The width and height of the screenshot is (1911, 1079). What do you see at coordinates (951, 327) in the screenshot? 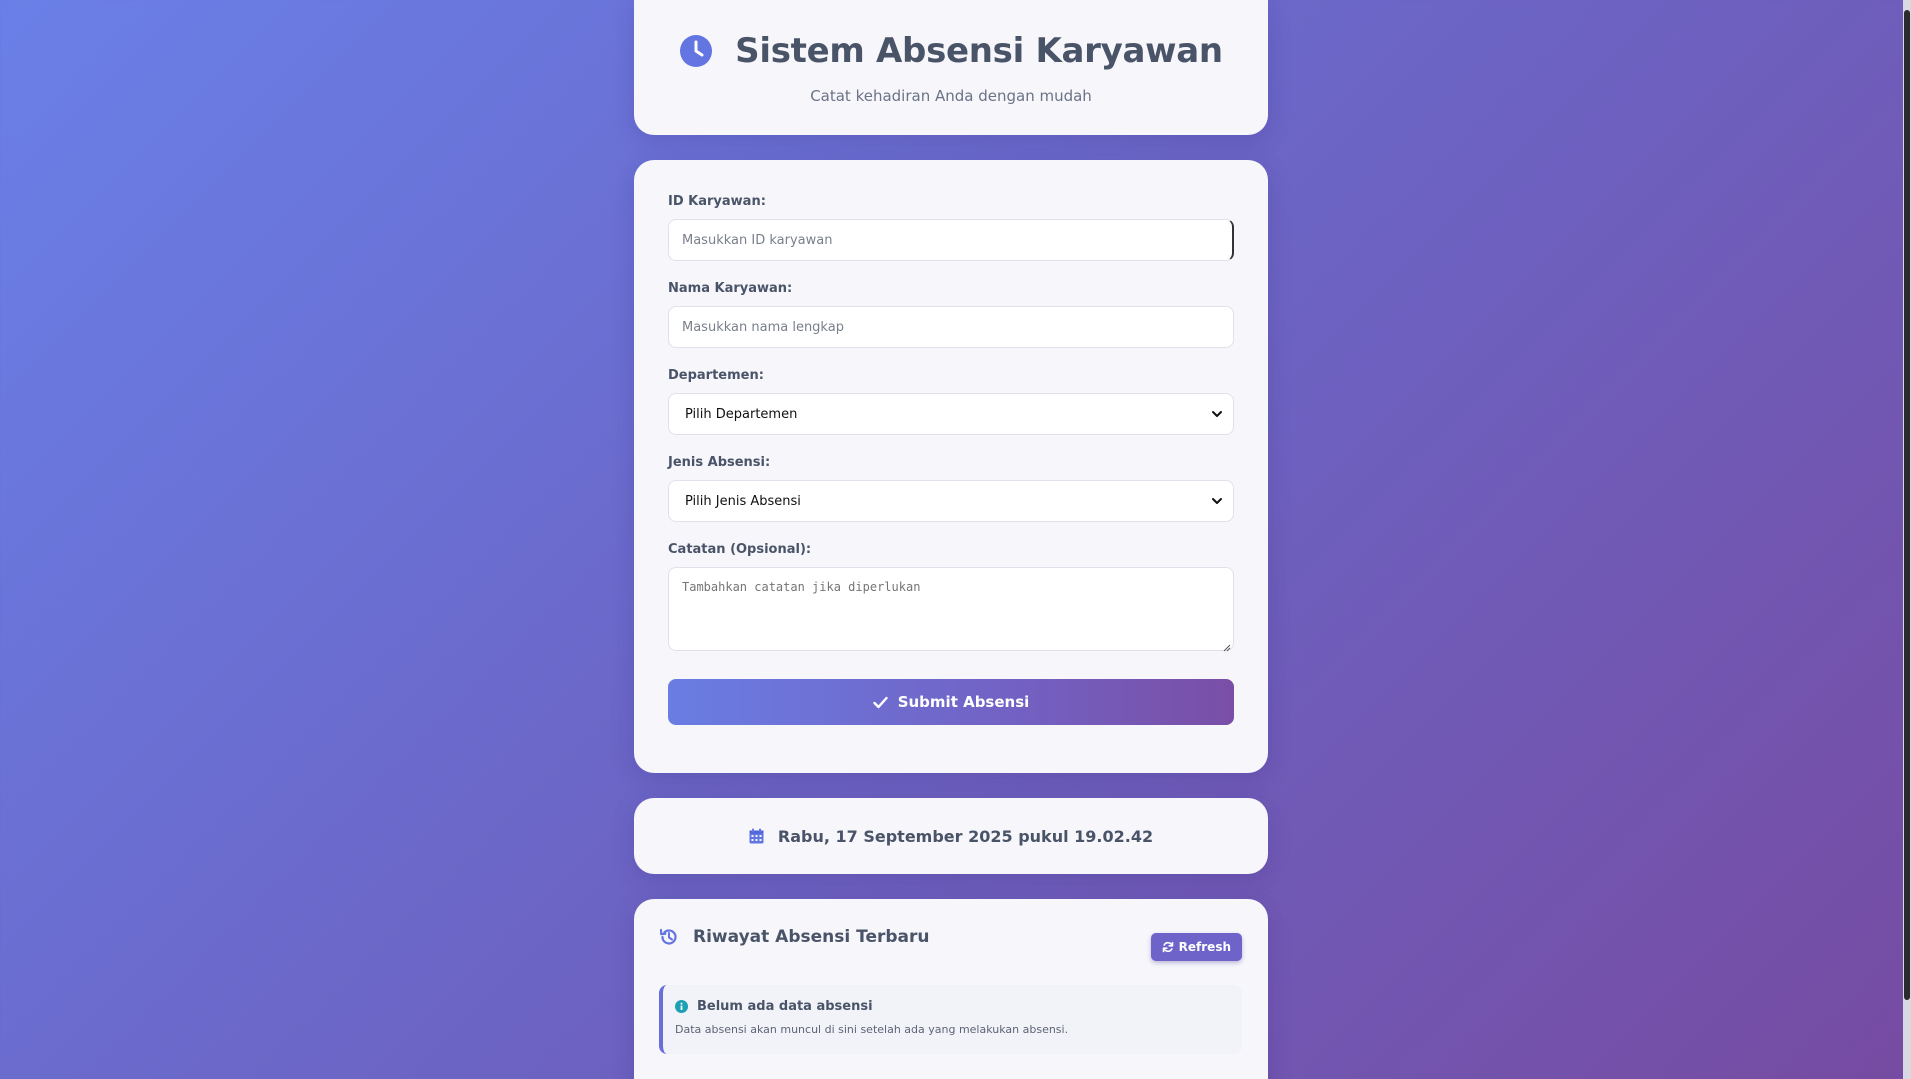
I see `employee-name-input` at bounding box center [951, 327].